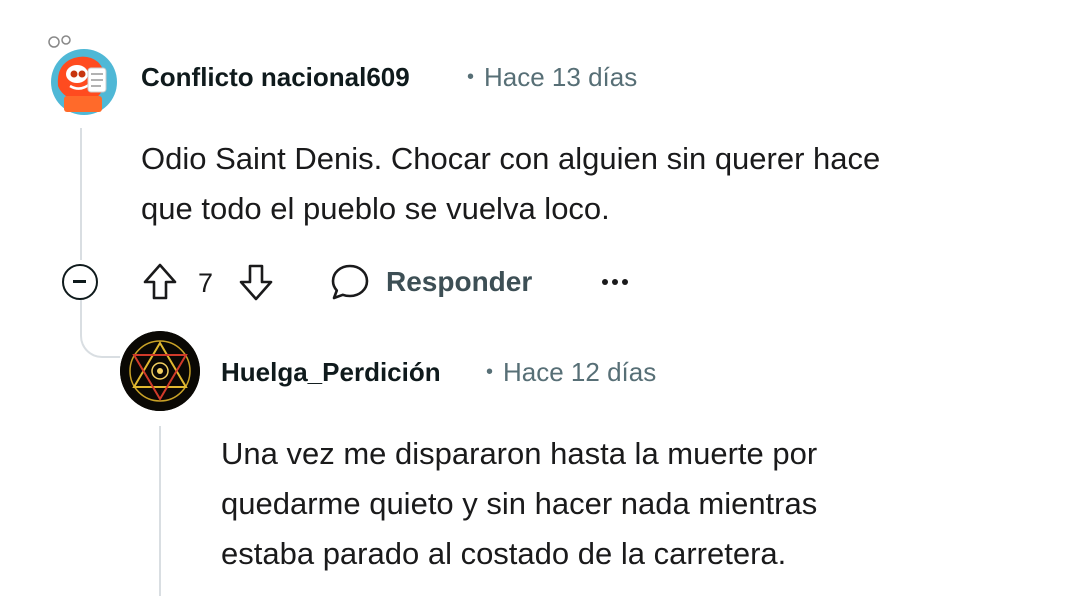  I want to click on downvote-button, so click(256, 282).